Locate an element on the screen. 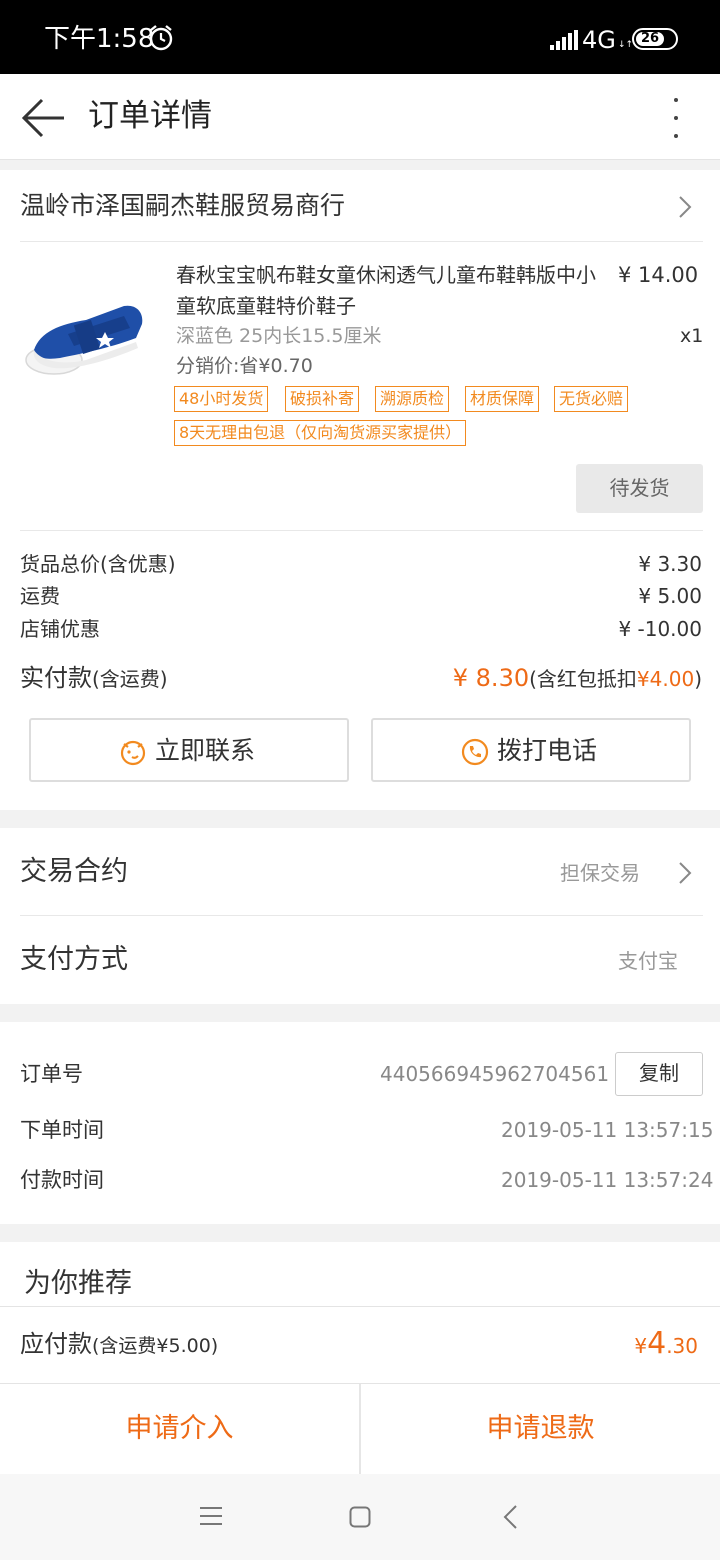 The width and height of the screenshot is (720, 1560). battery-level: 26 is located at coordinates (650, 39).